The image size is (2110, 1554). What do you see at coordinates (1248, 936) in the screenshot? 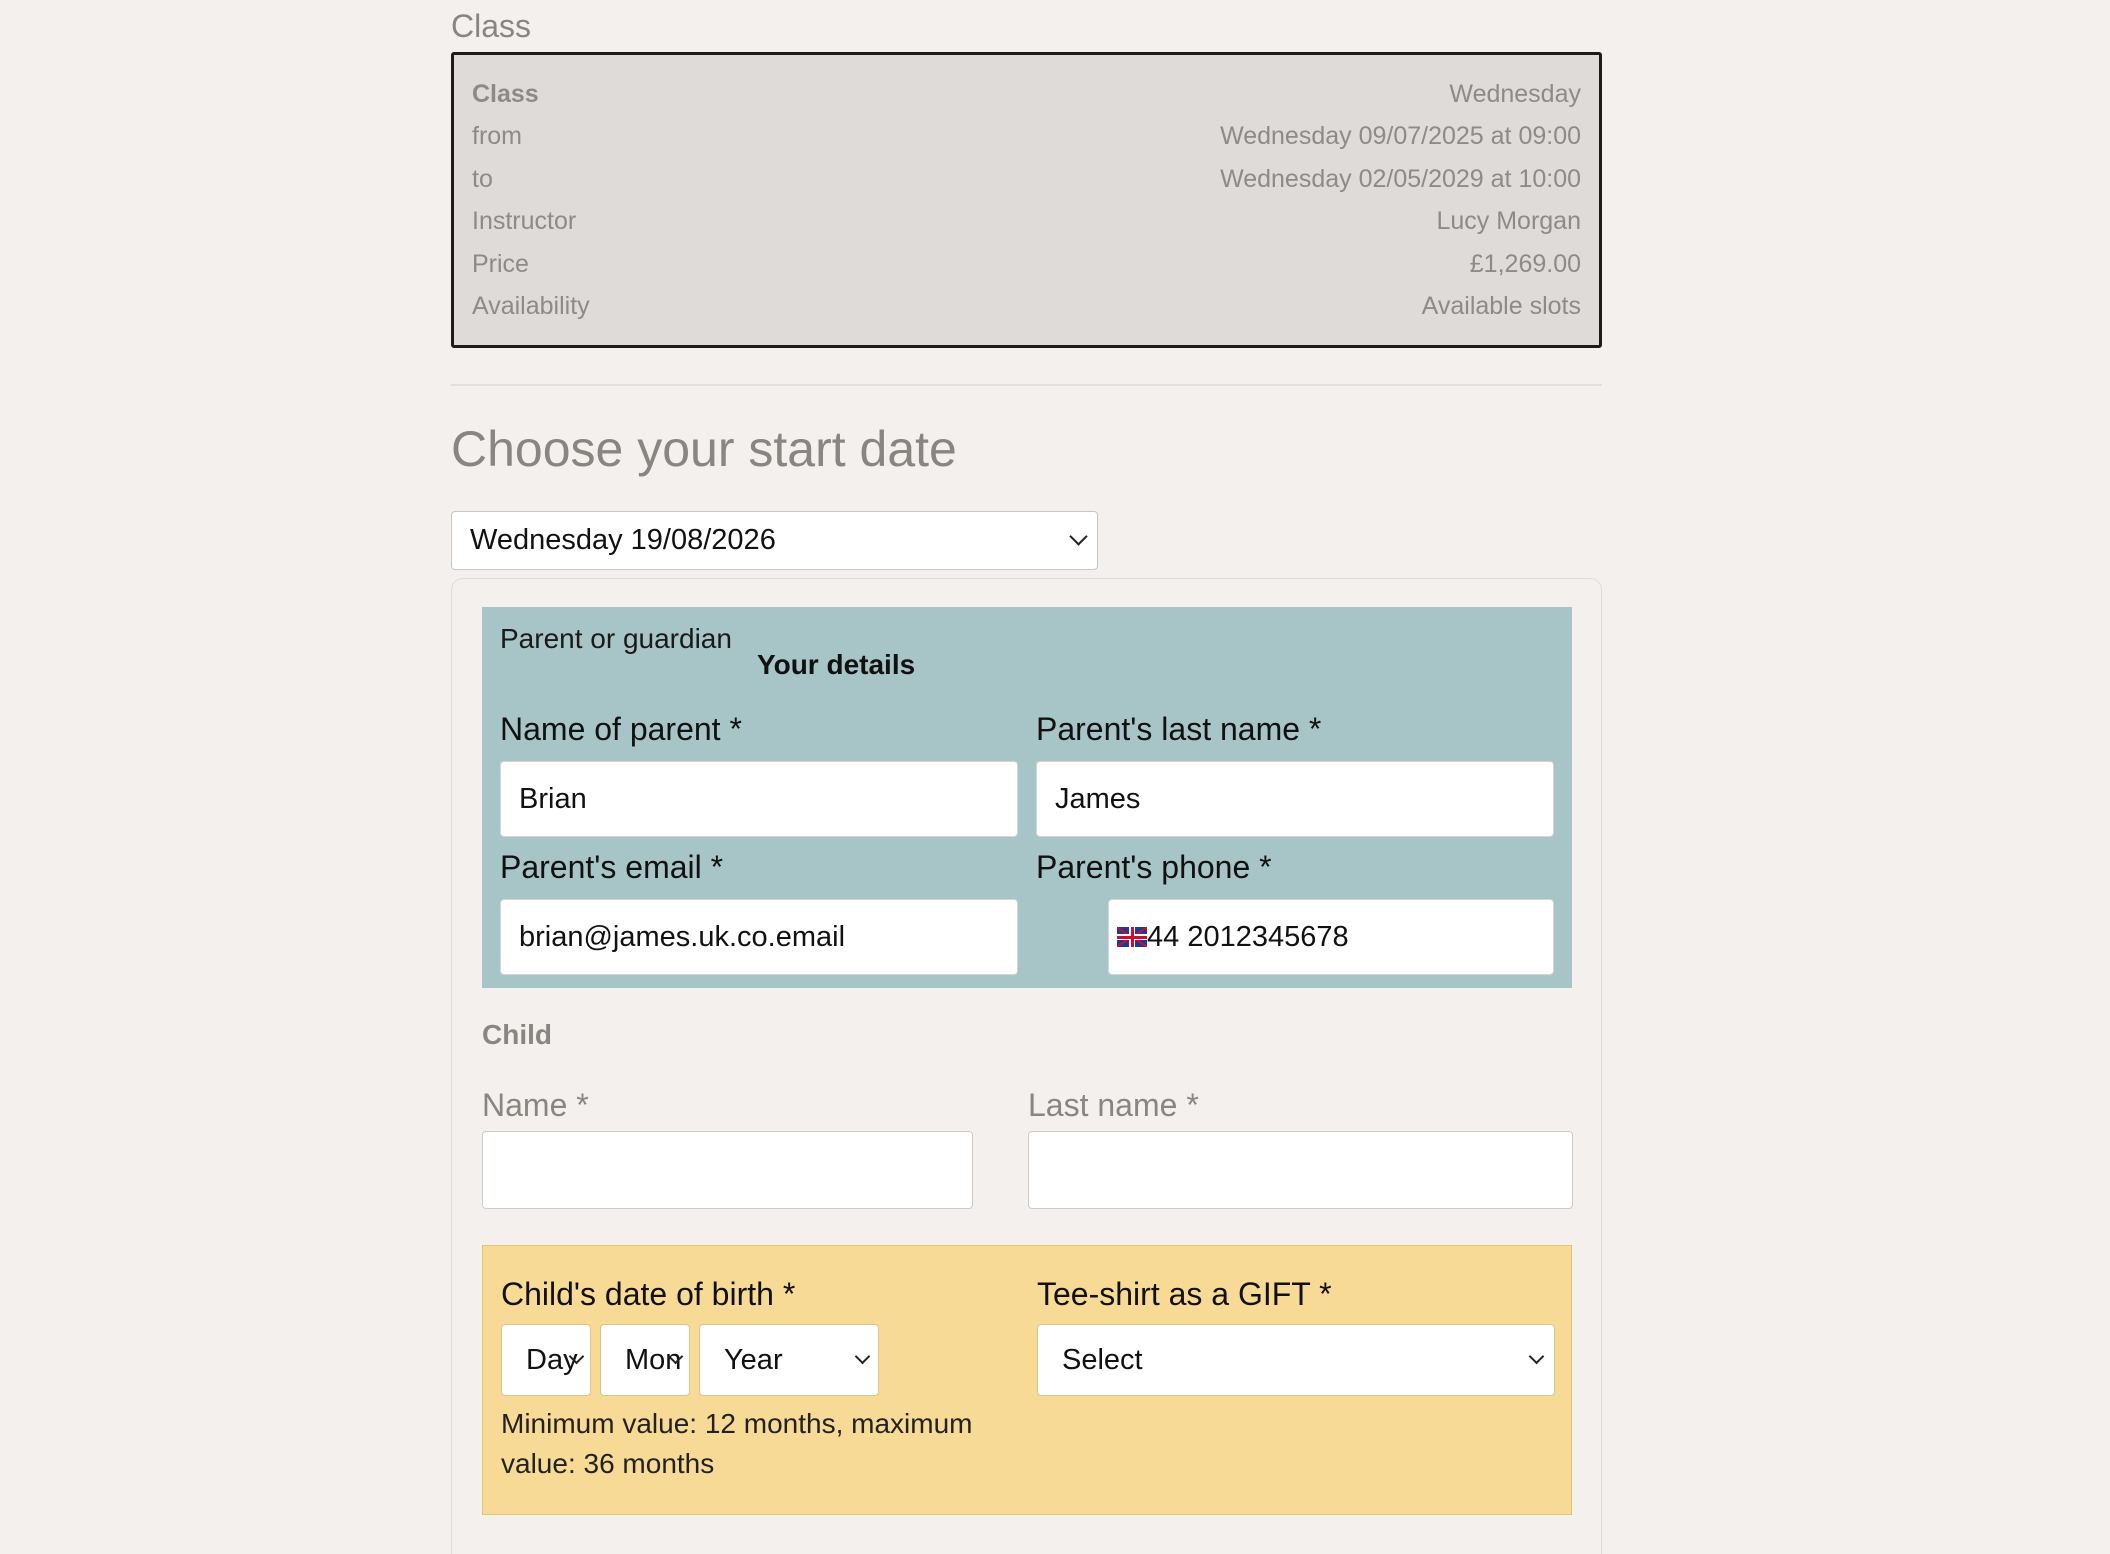
I see `parent-phone-value: 44 2012345678` at bounding box center [1248, 936].